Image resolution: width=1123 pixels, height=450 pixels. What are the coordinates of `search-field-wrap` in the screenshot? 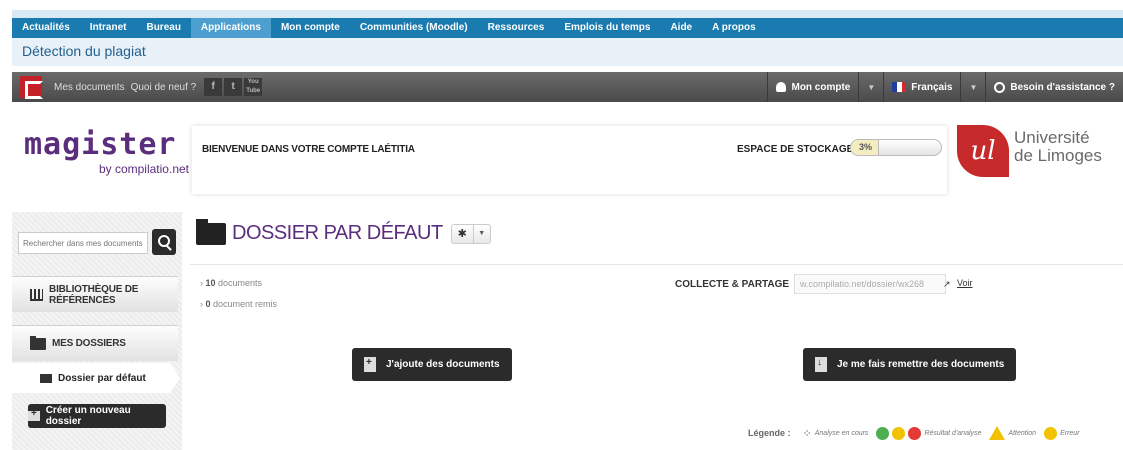 It's located at (83, 243).